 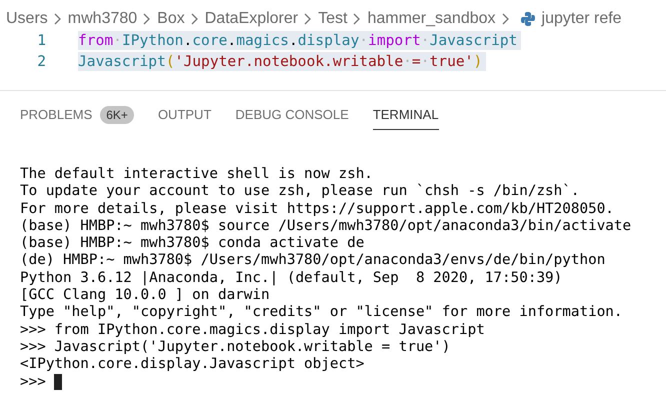 What do you see at coordinates (236, 347) in the screenshot?
I see `terminal-line: >>> Javascript('Jupyter.notebook.writable = true')` at bounding box center [236, 347].